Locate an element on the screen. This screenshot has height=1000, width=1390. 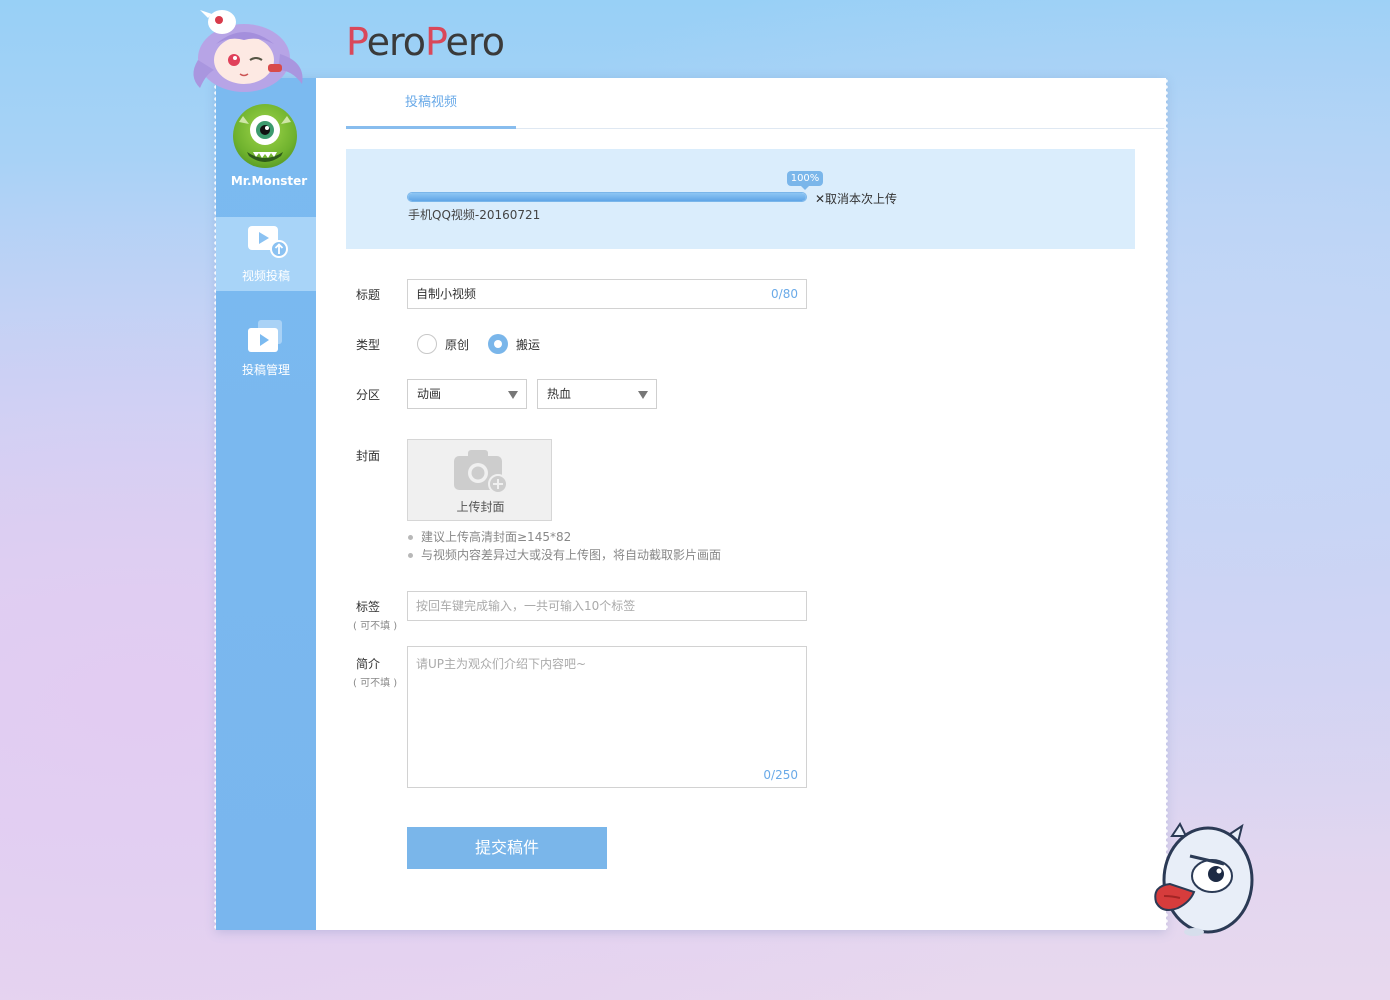
video-upload-icon is located at coordinates (268, 242).